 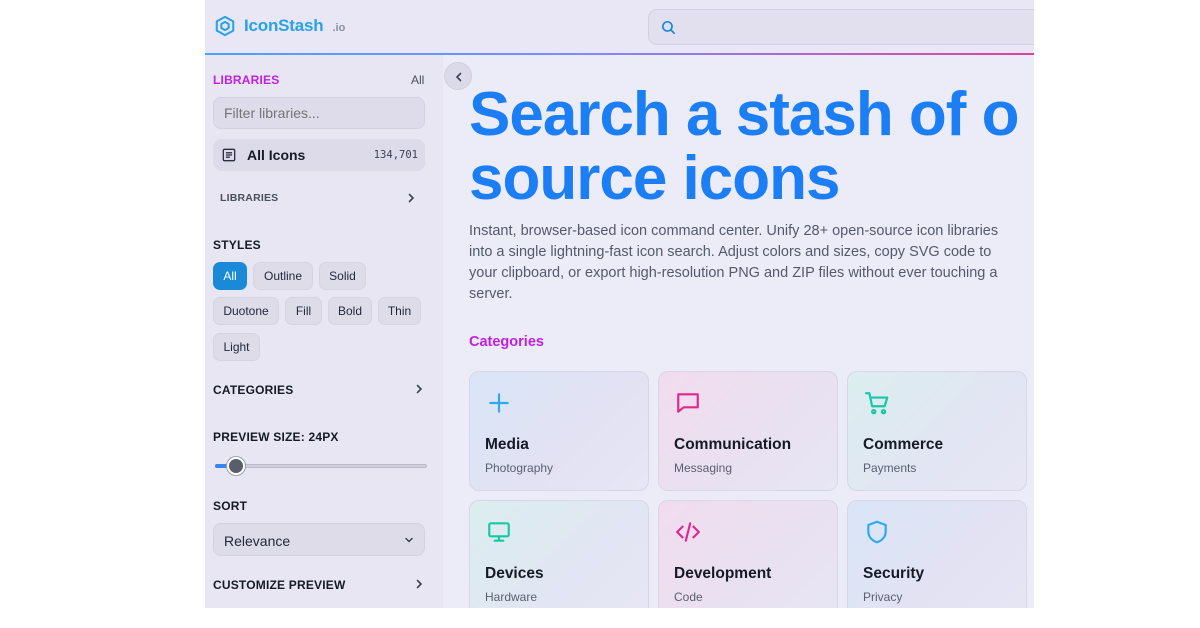 I want to click on list-icon, so click(x=229, y=155).